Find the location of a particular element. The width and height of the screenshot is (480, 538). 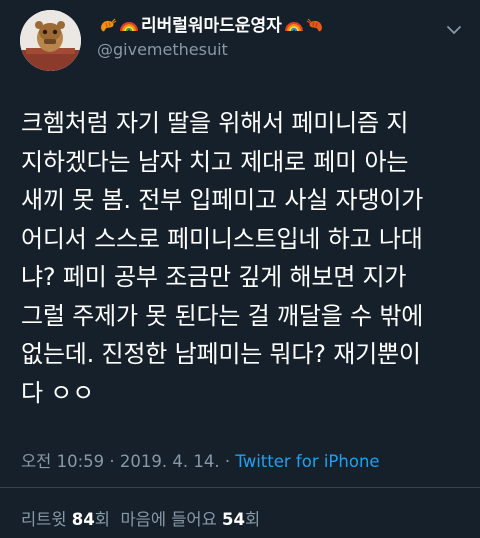

tweet-header: 리버럴워마드운영자 @givemethesuit is located at coordinates (211, 37).